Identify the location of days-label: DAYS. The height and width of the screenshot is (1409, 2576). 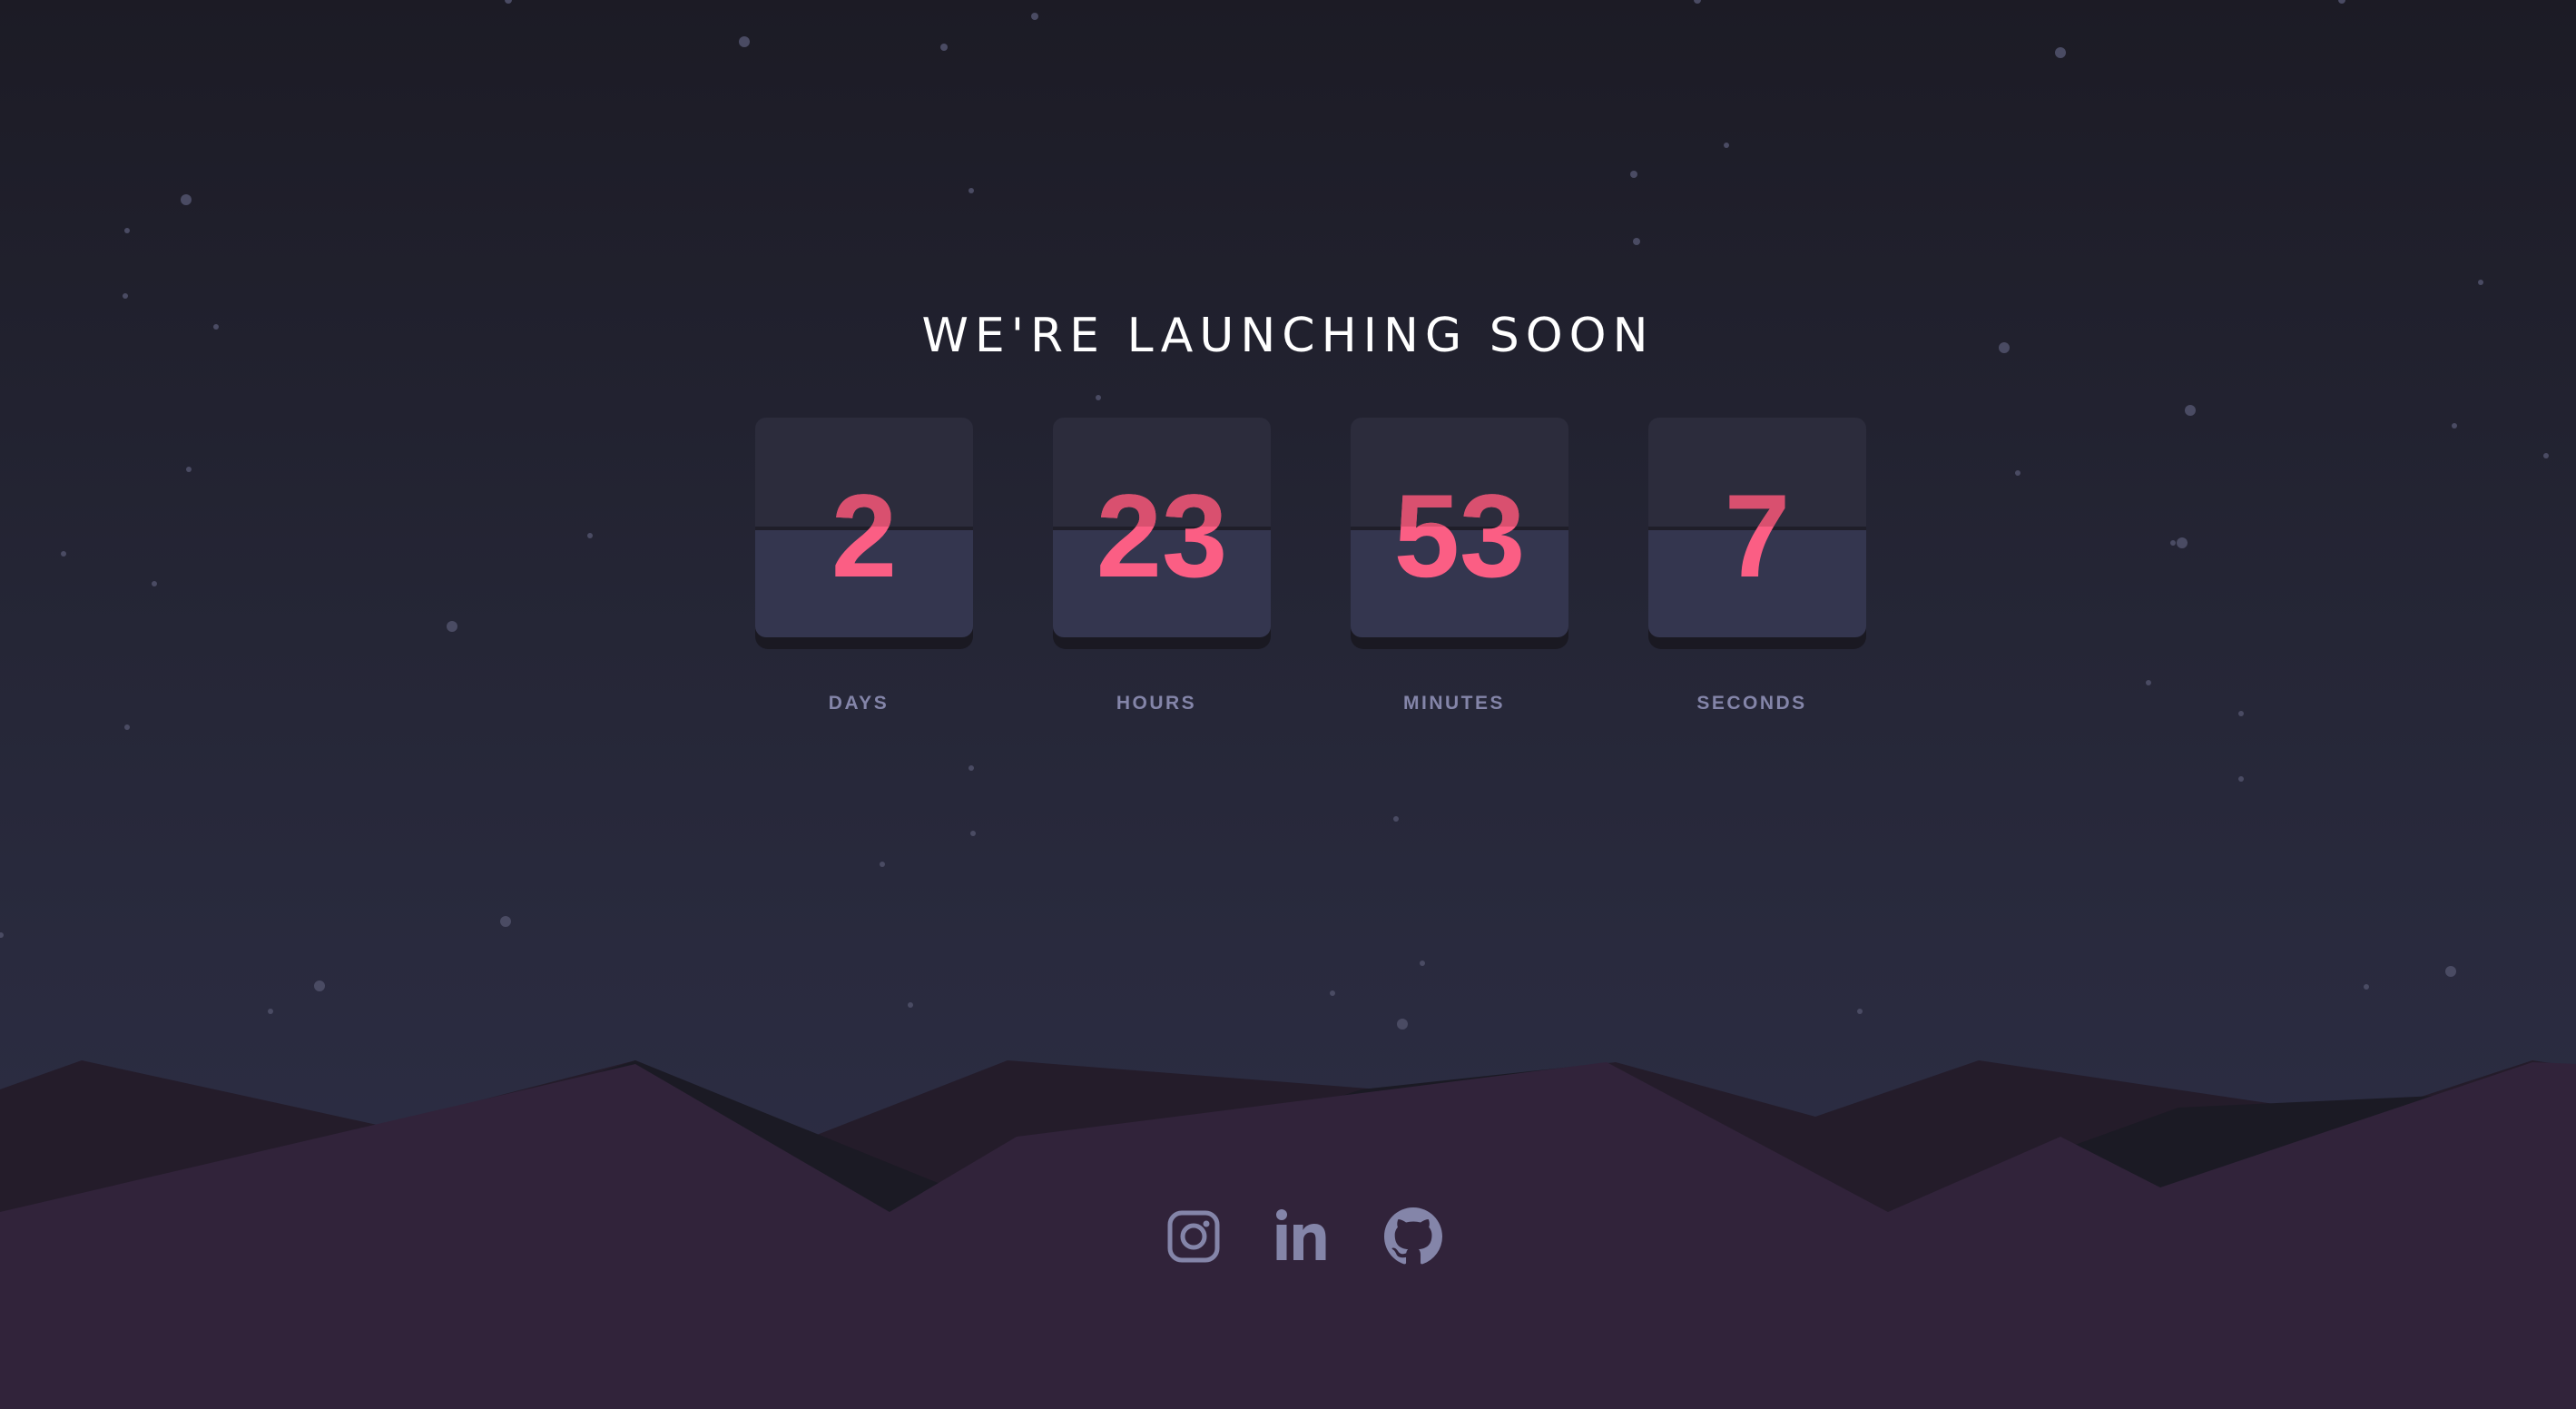
(859, 703).